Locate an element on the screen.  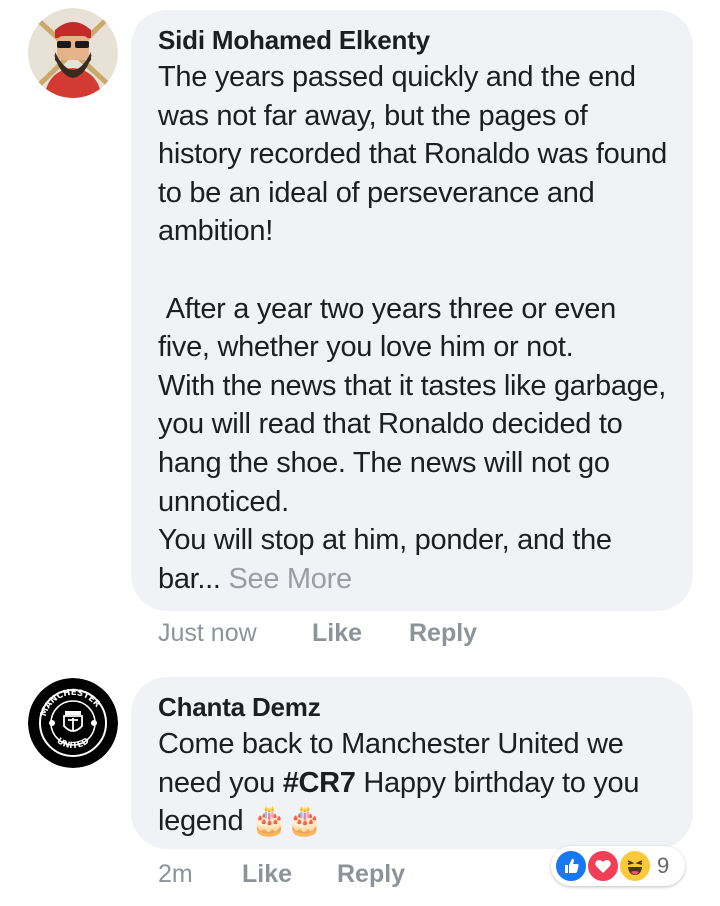
birthday-cake-emoji: 🎂🎂 is located at coordinates (287, 821).